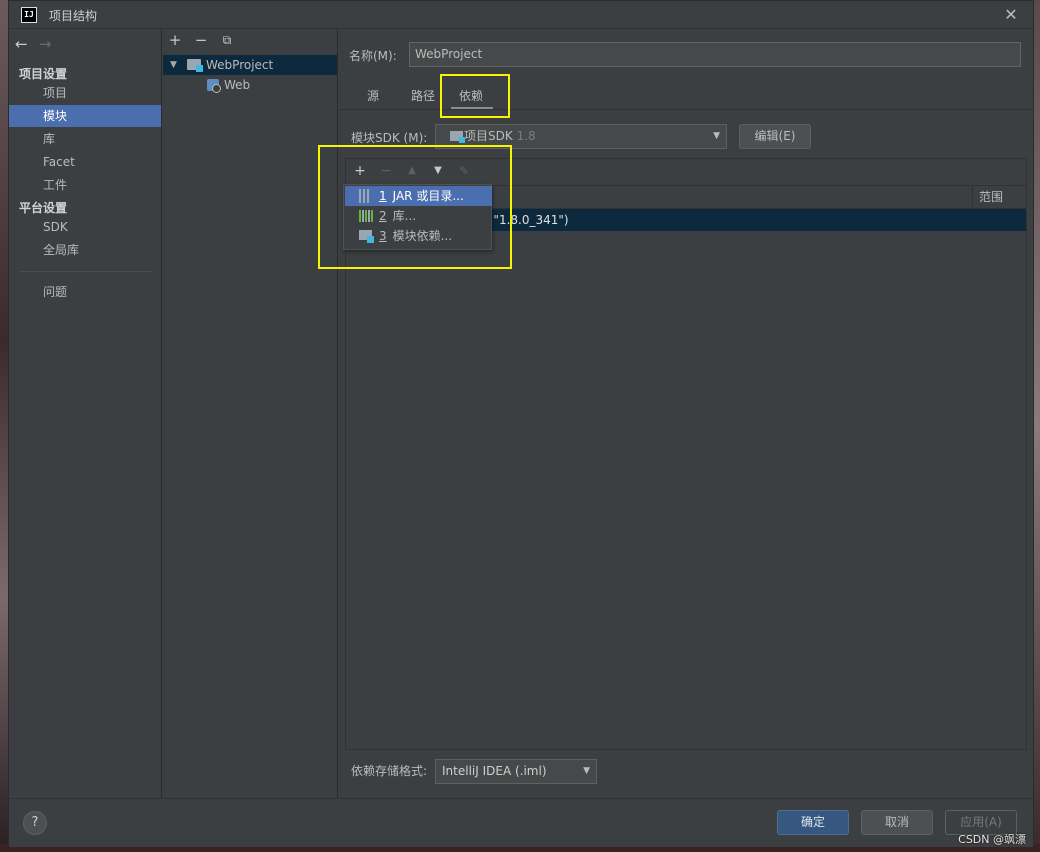  Describe the element at coordinates (389, 771) in the screenshot. I see `storage-format-label: 依赖存储格式:` at that location.